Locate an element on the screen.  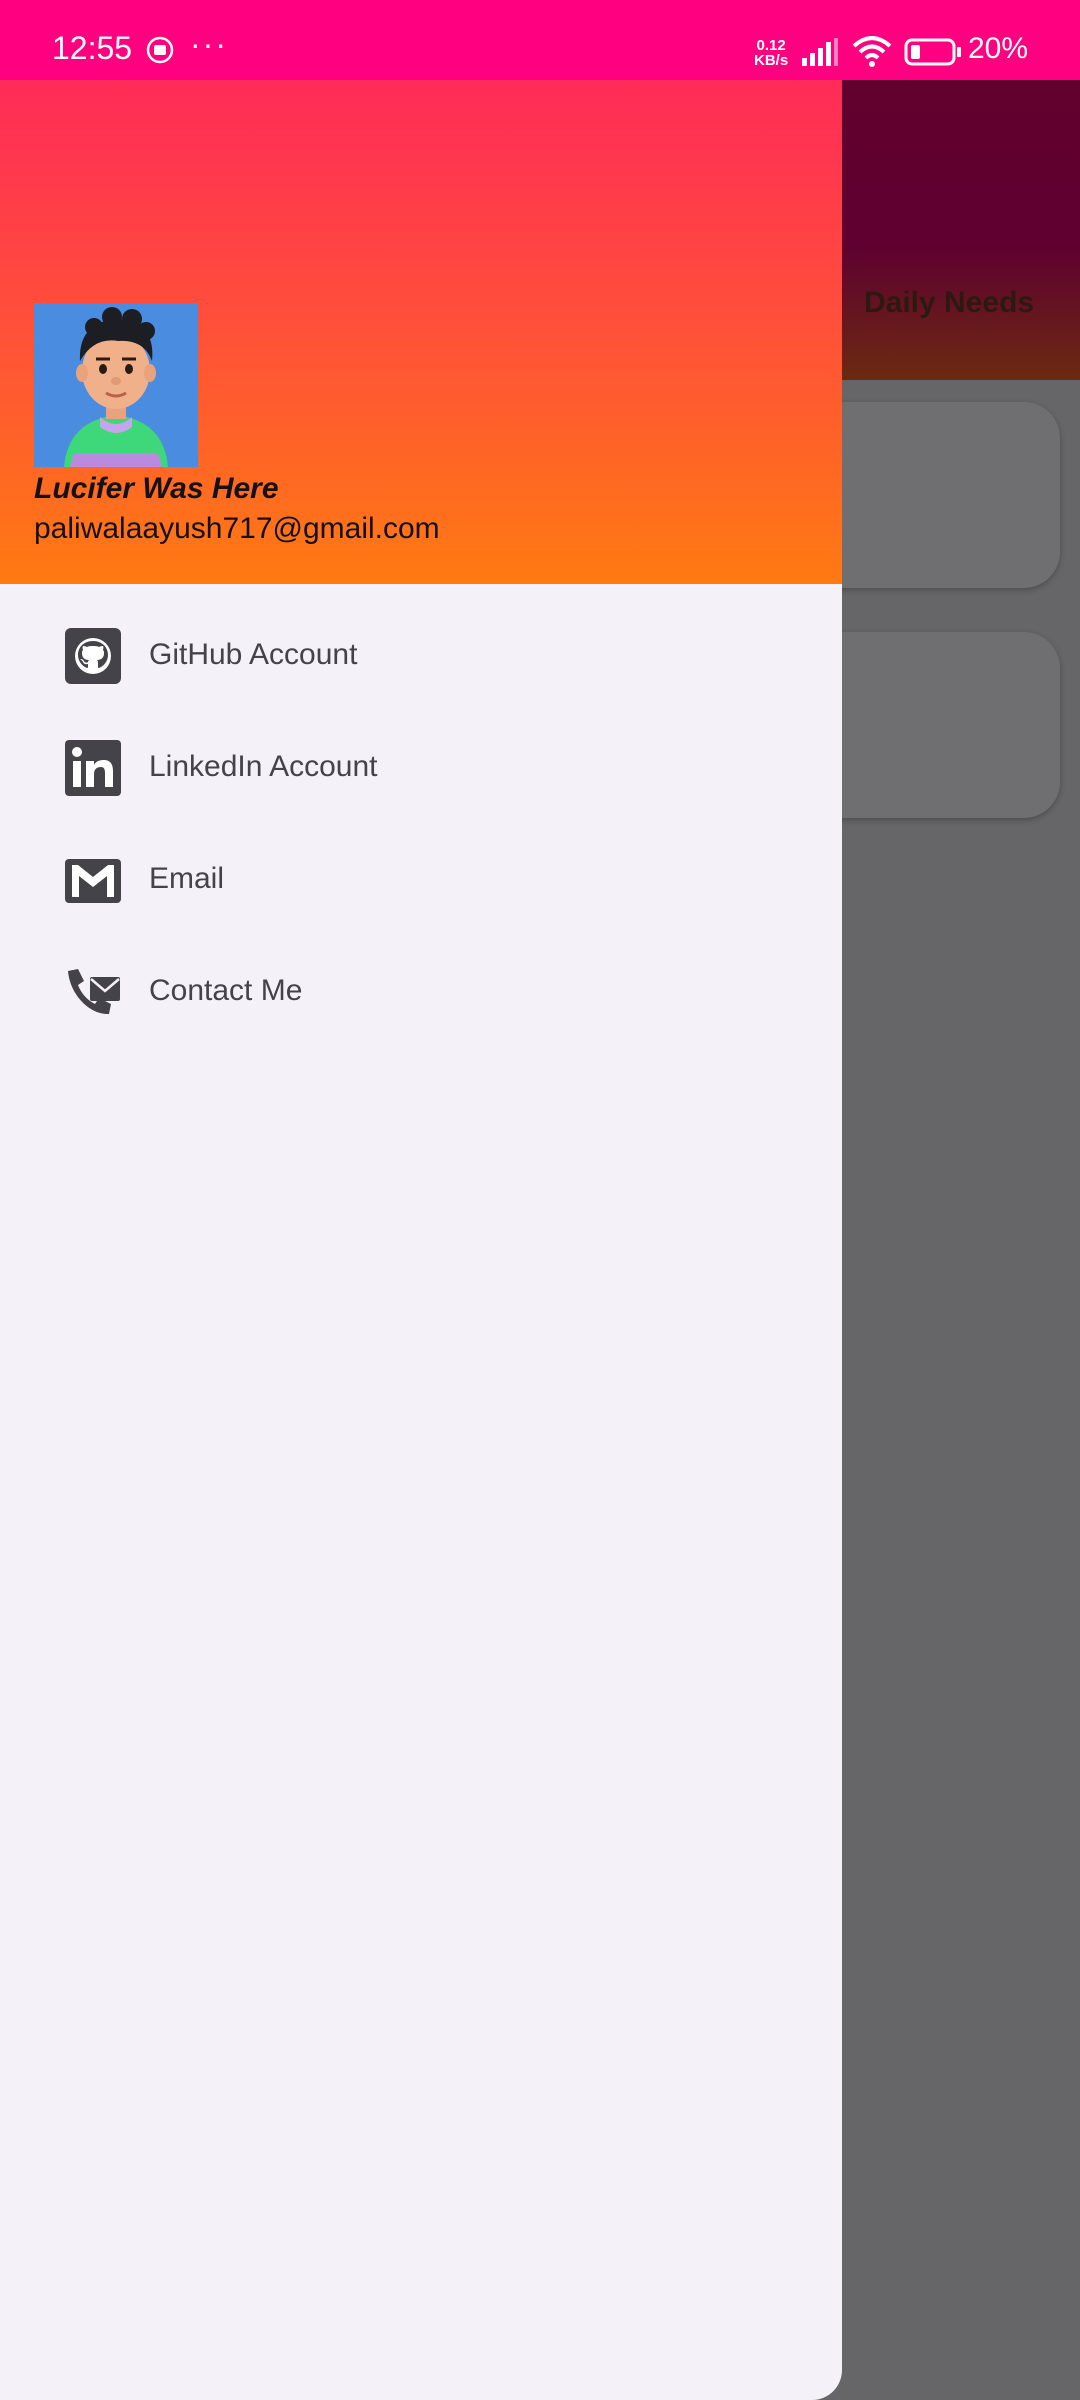
linkedin-icon is located at coordinates (93, 768).